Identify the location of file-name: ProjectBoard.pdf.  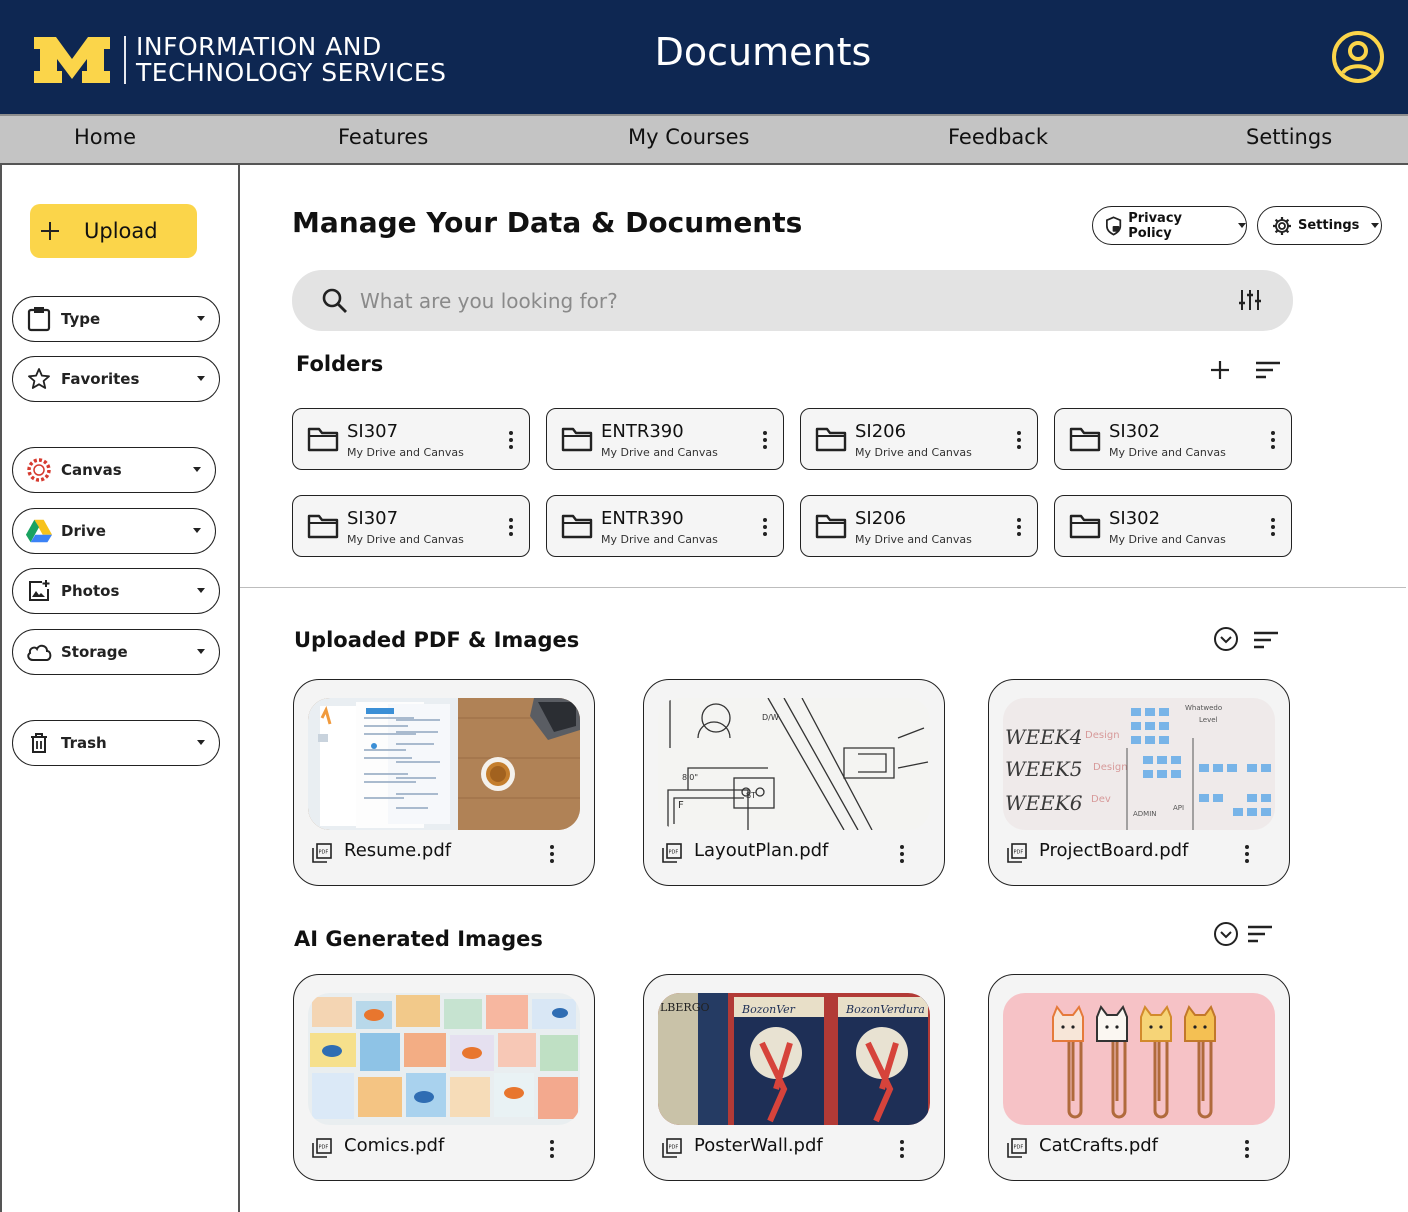
(1114, 850).